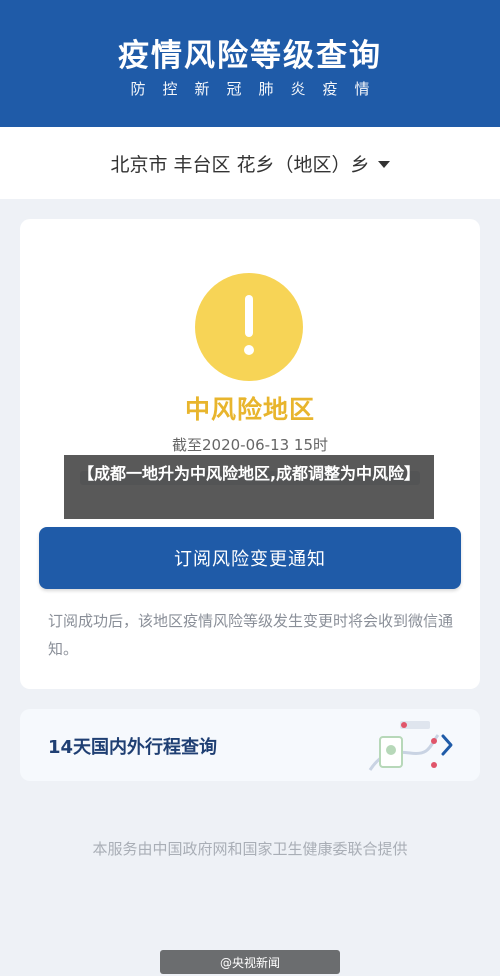  What do you see at coordinates (240, 164) in the screenshot?
I see `location-selected-text: 北京市 丰台区 花乡（地区）乡` at bounding box center [240, 164].